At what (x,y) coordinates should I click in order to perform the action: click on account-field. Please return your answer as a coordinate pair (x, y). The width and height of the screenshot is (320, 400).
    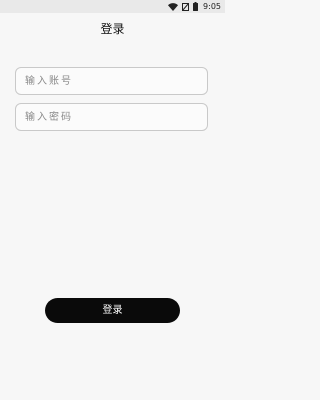
    Looking at the image, I should click on (111, 81).